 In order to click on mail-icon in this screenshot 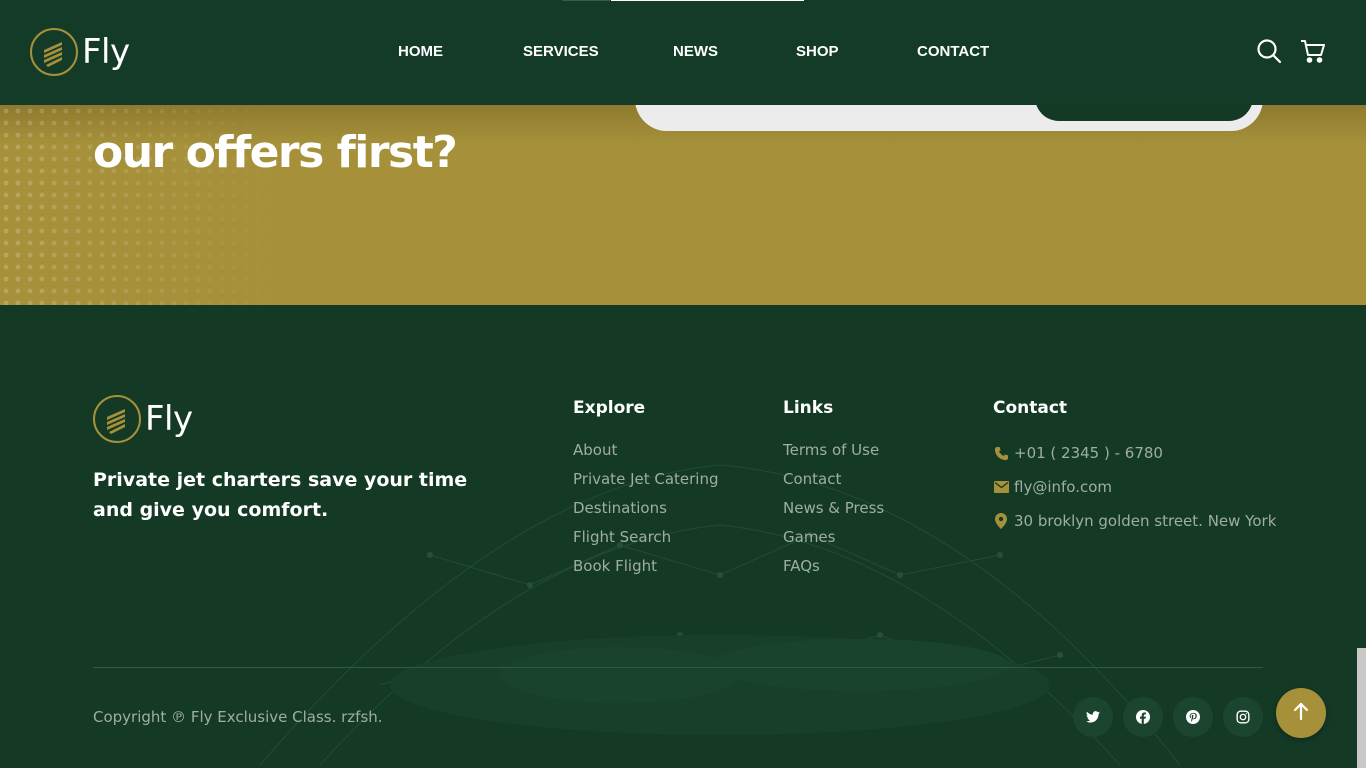, I will do `click(1001, 487)`.